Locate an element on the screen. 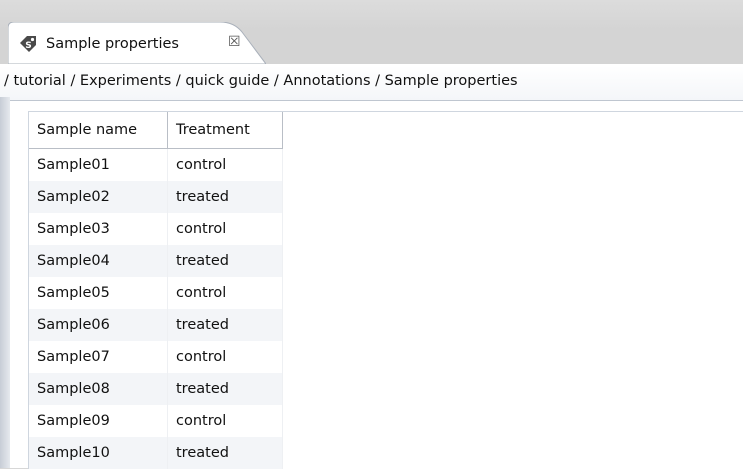  sample-name-cell: Sample09 is located at coordinates (98, 421).